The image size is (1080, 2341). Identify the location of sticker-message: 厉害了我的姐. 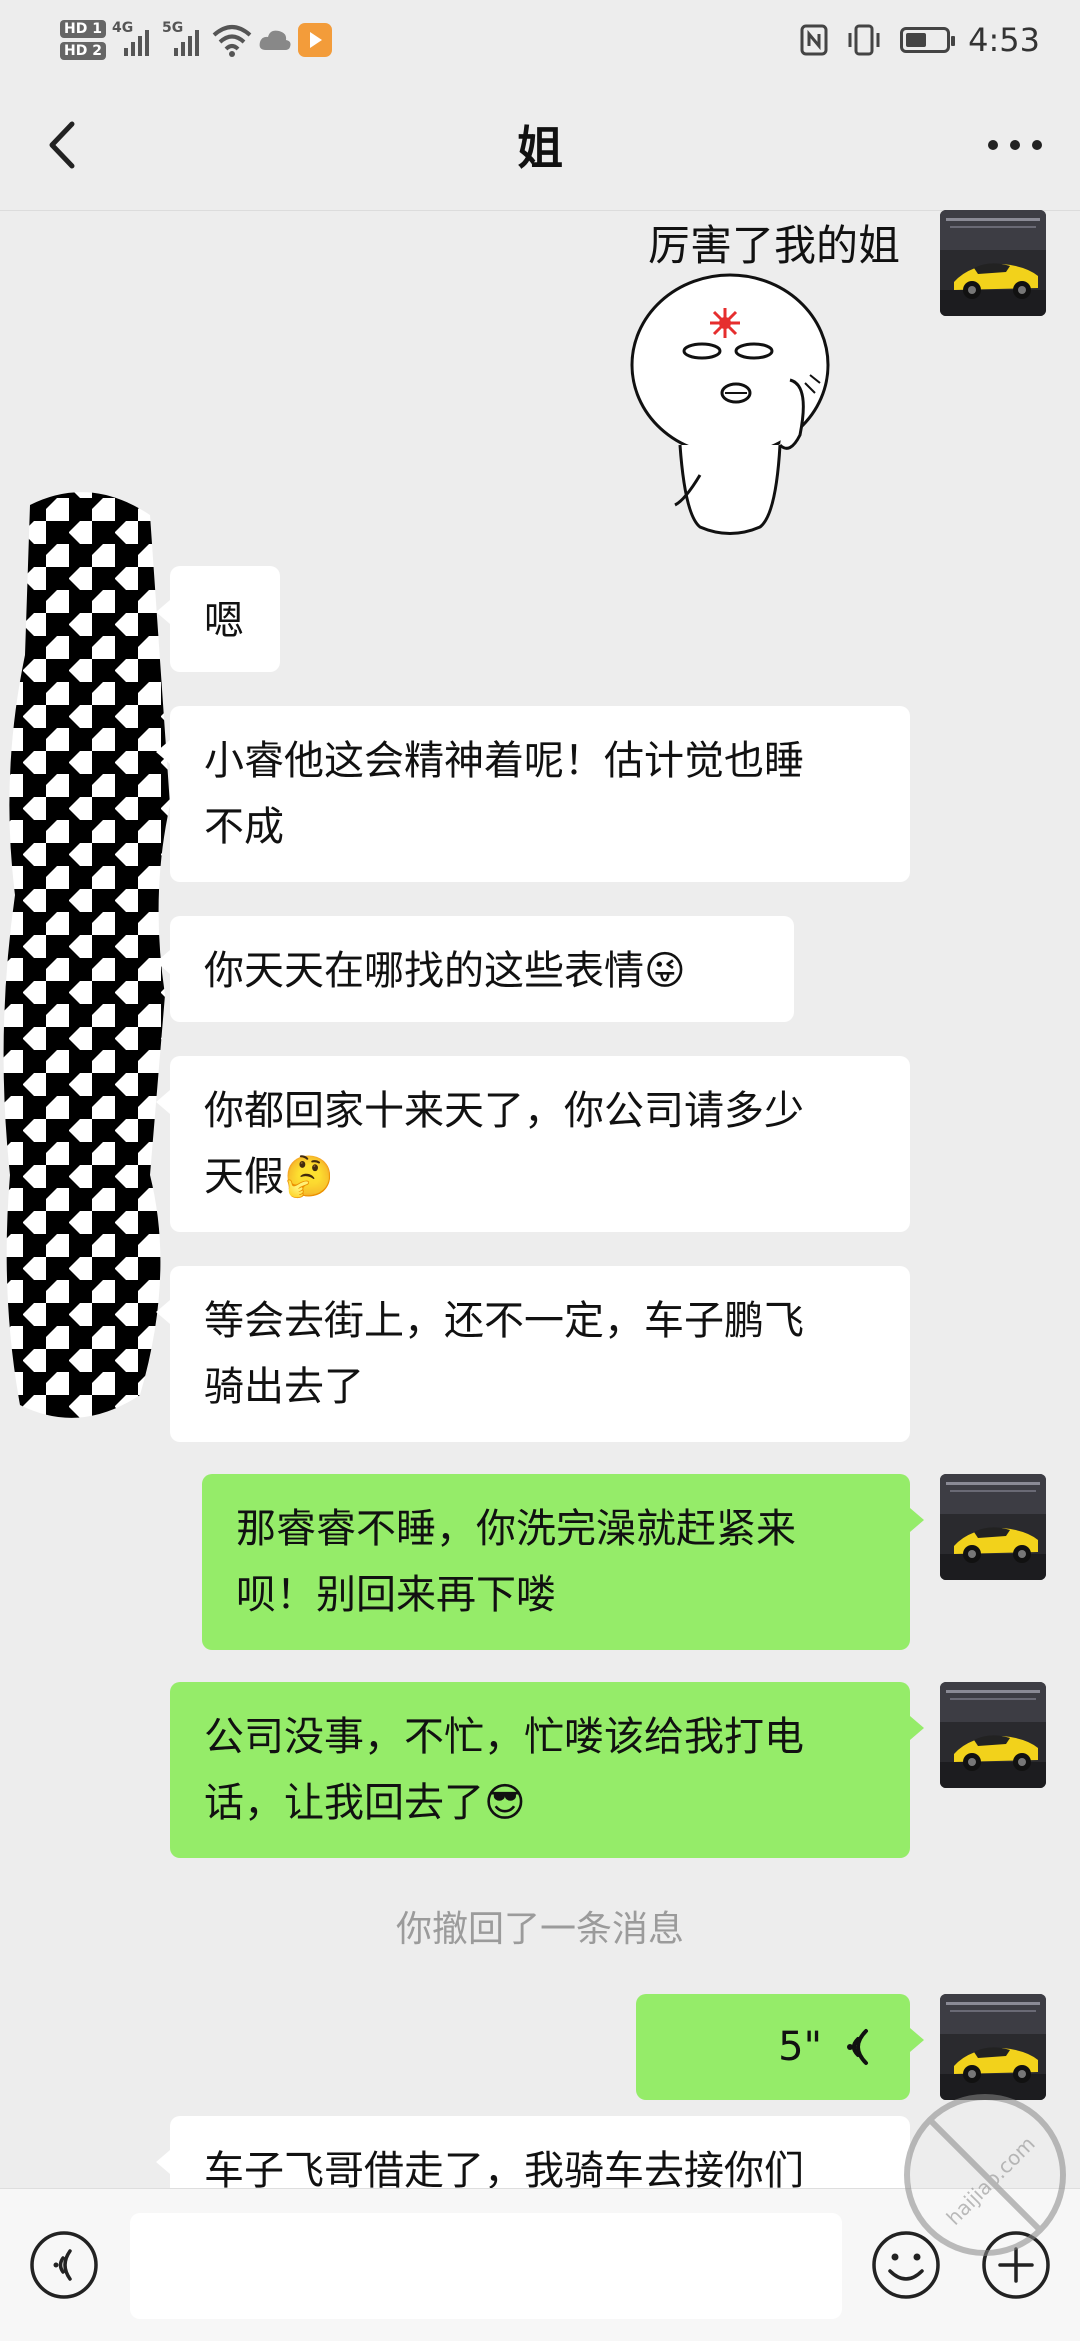
(750, 375).